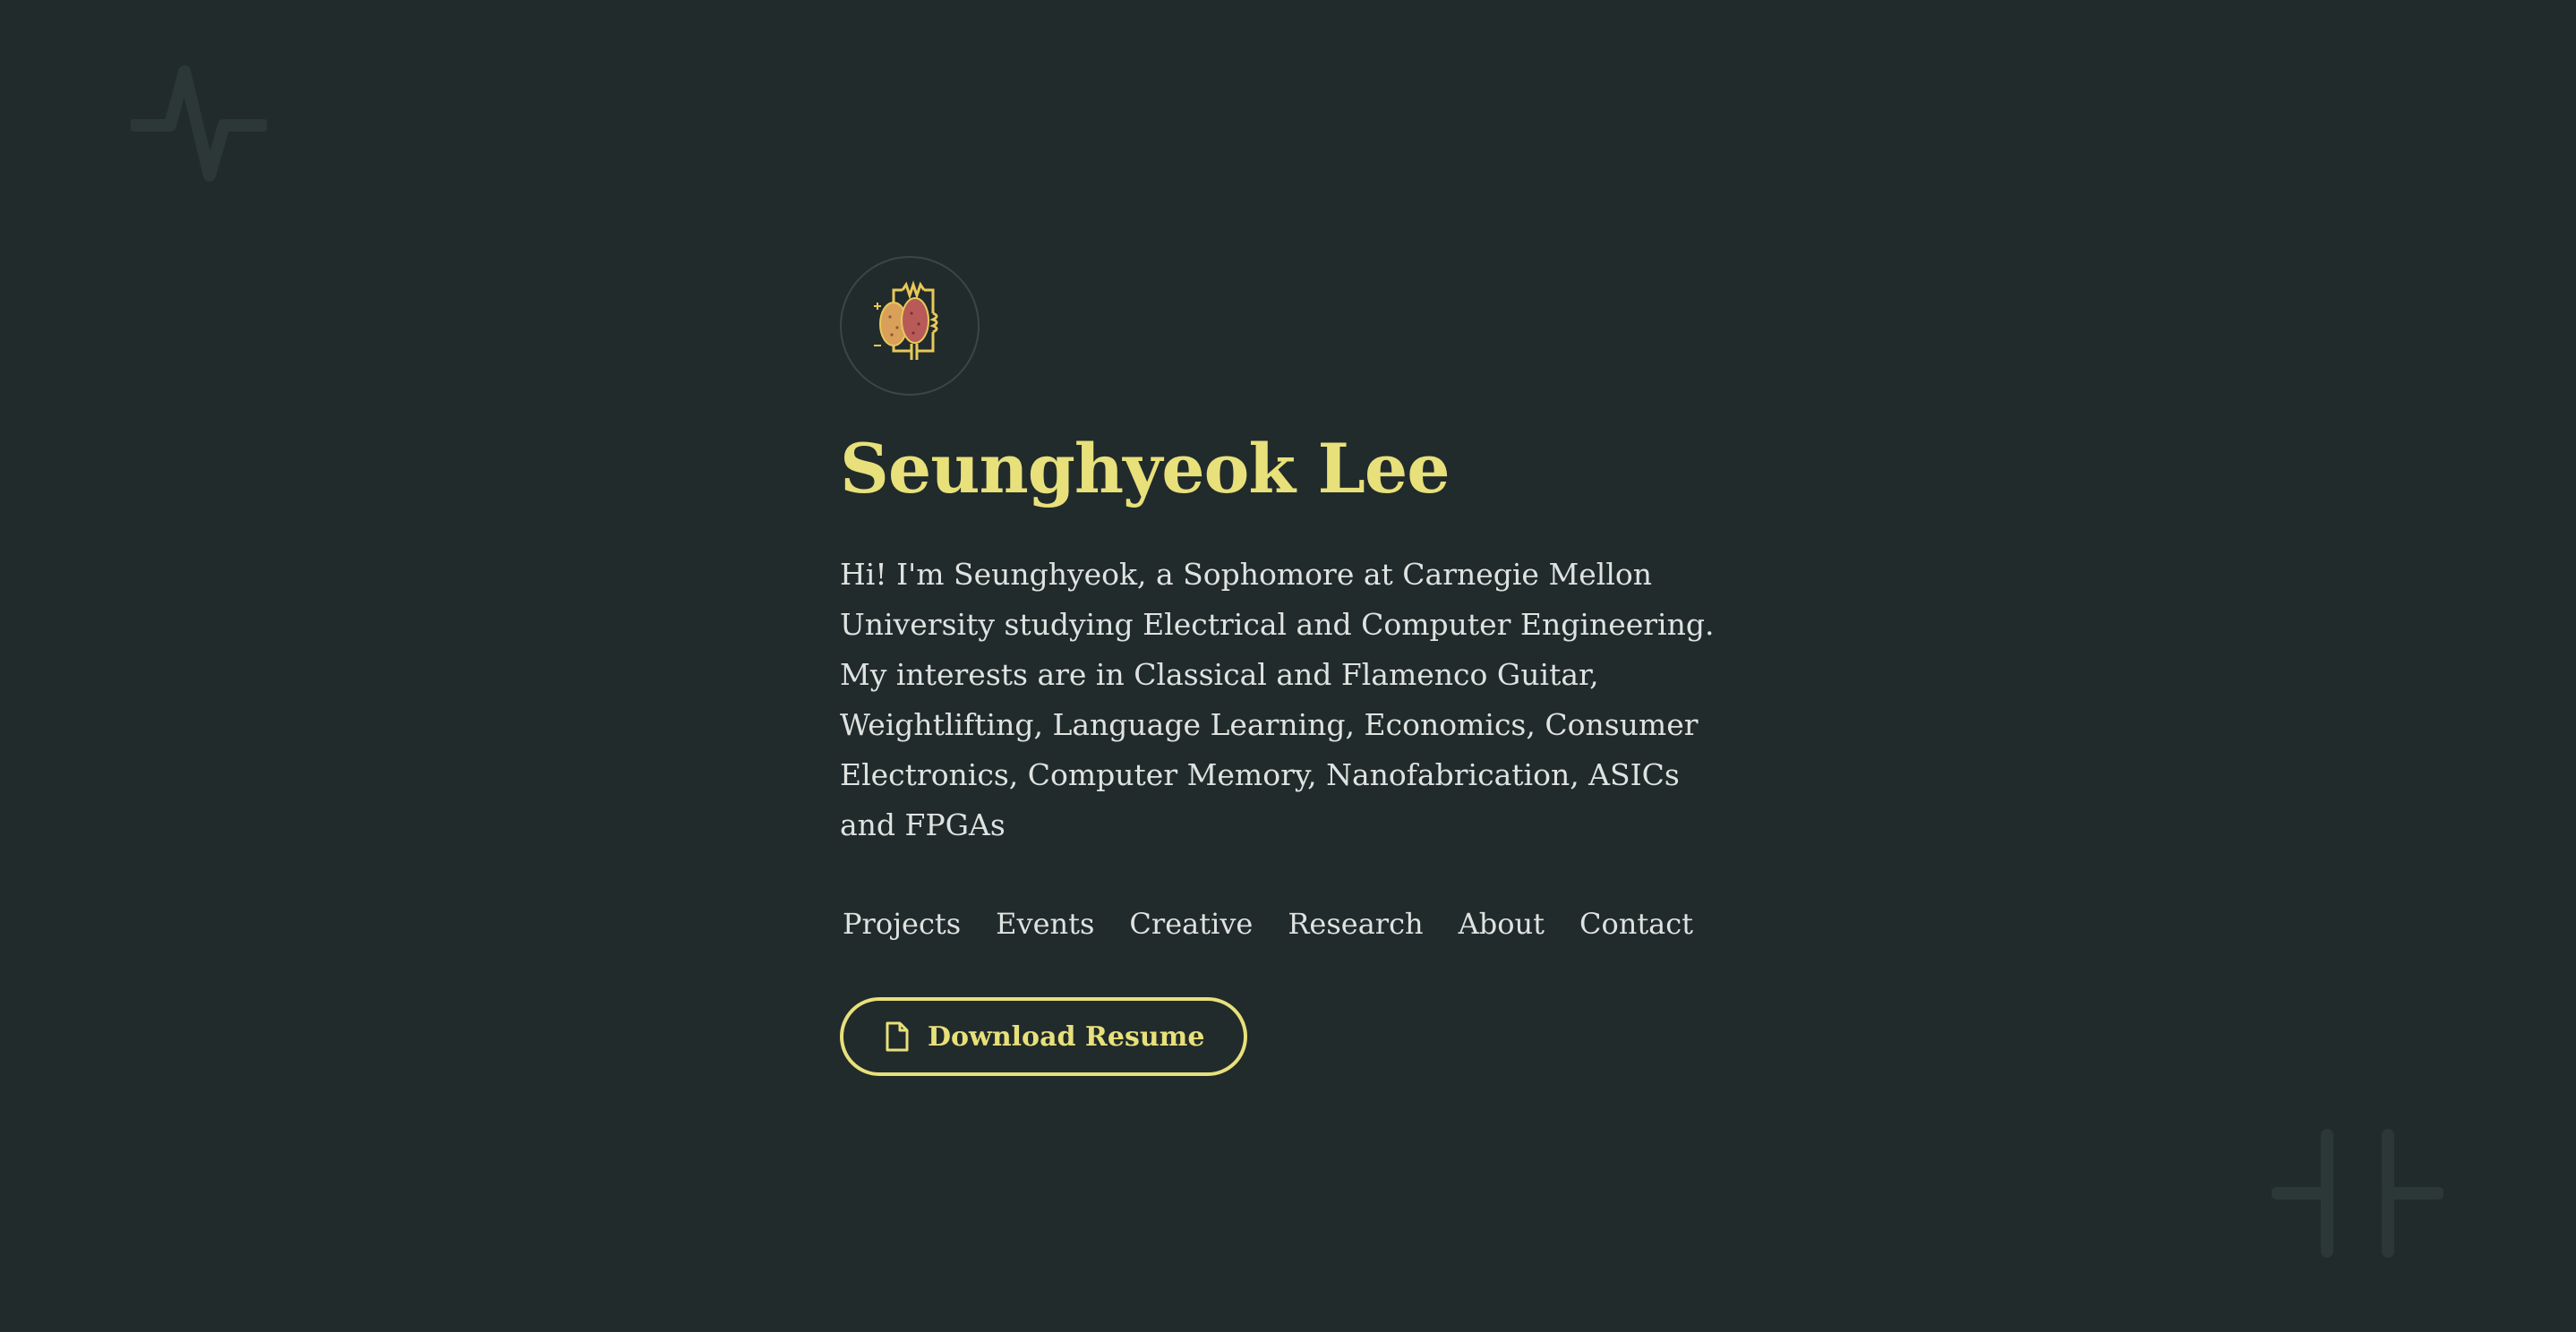 The width and height of the screenshot is (2576, 1332). I want to click on nav-link-about: About, so click(1502, 924).